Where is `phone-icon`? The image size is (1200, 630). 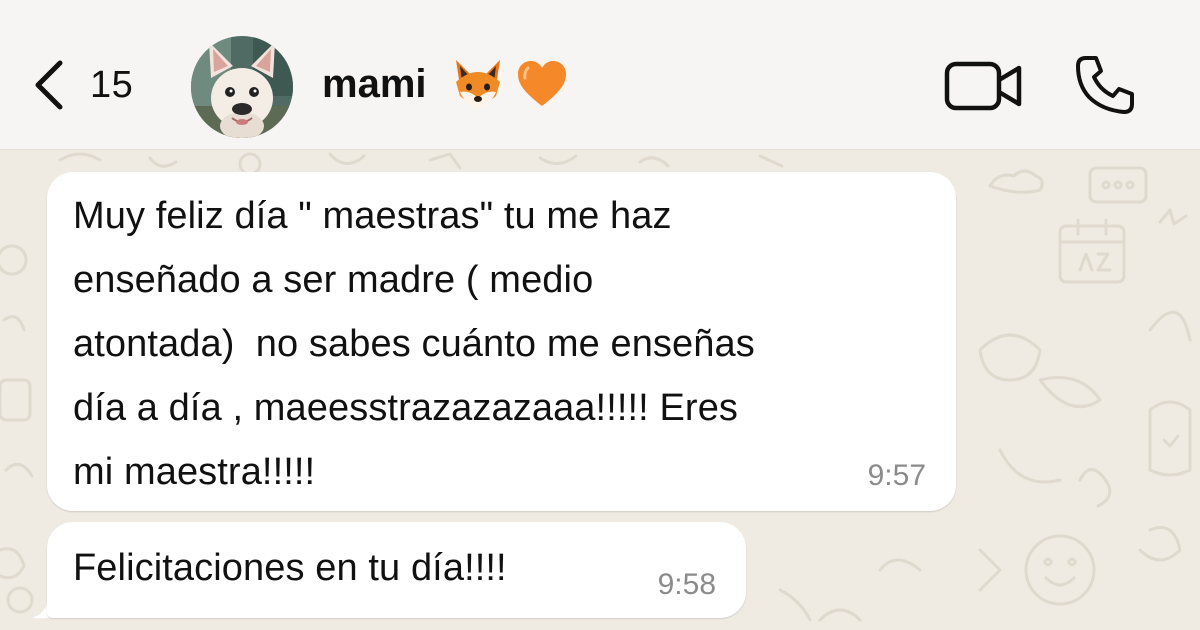 phone-icon is located at coordinates (1105, 85).